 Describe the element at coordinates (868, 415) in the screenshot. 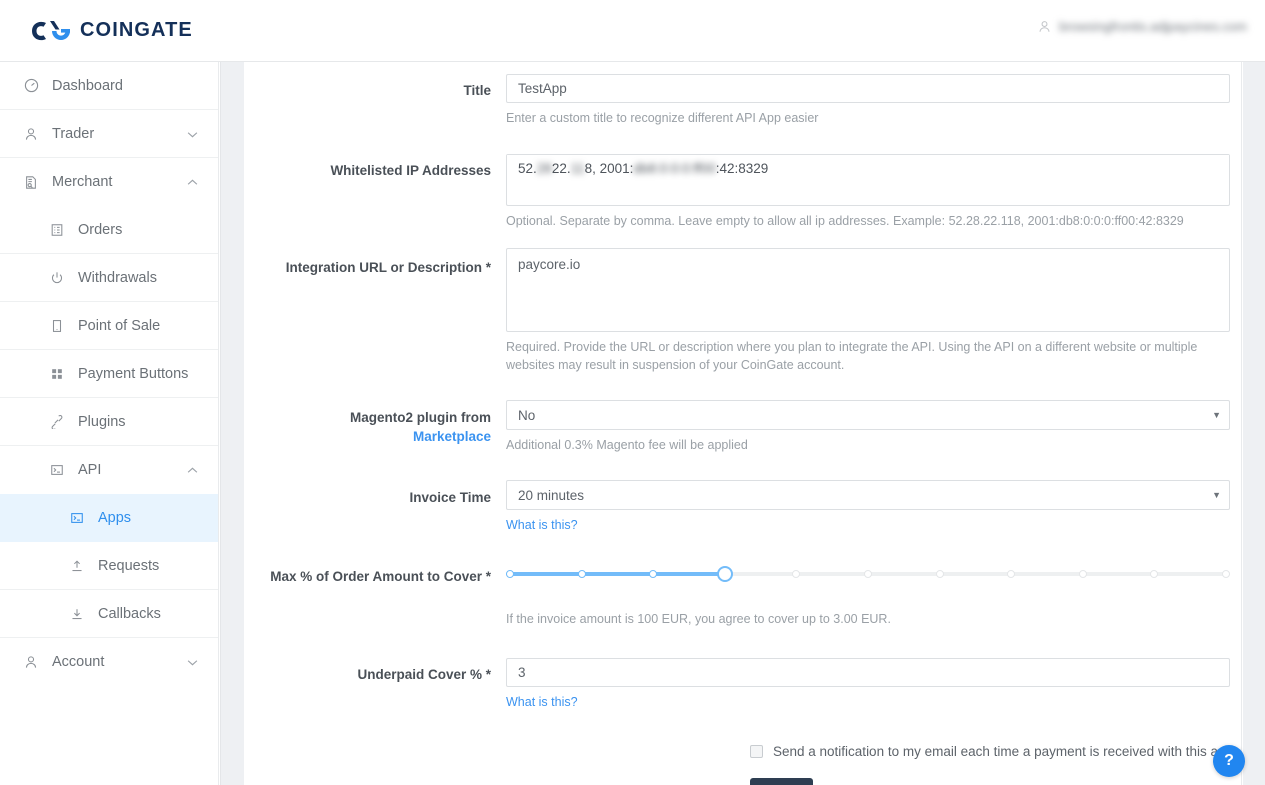

I see `magento-select: No` at that location.